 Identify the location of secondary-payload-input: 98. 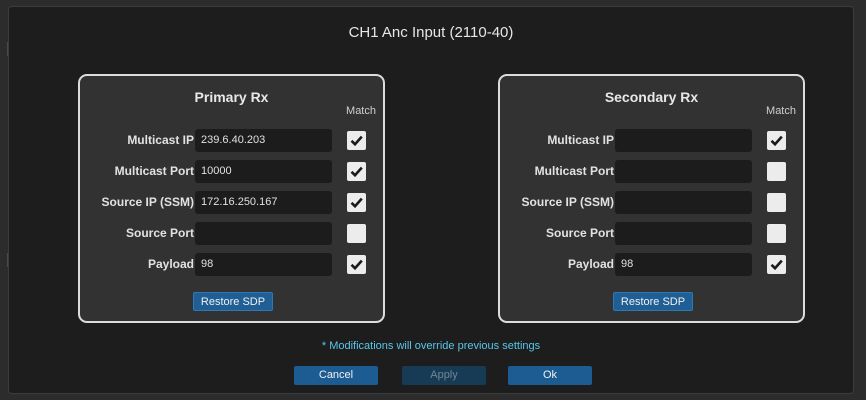
(683, 264).